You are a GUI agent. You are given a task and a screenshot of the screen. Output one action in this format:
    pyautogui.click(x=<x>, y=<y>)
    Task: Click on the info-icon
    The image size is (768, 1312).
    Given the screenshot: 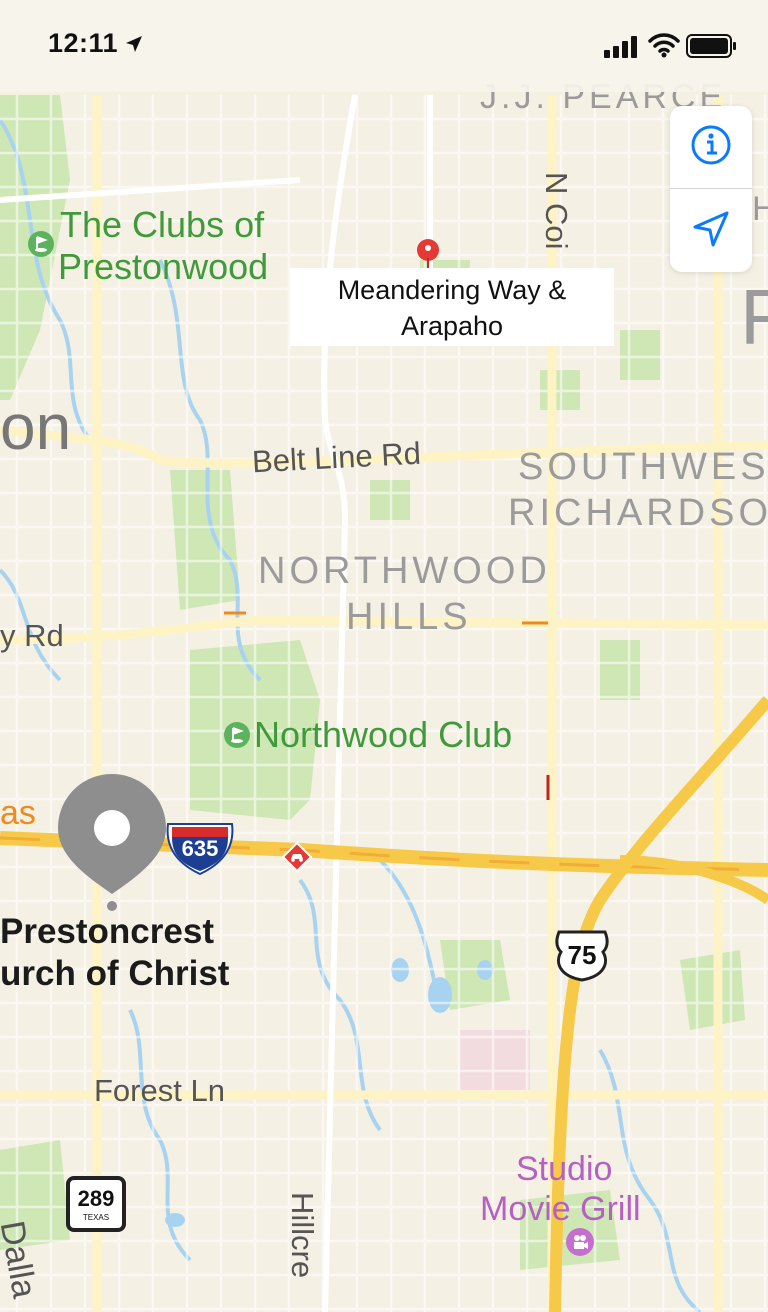 What is the action you would take?
    pyautogui.click(x=711, y=147)
    